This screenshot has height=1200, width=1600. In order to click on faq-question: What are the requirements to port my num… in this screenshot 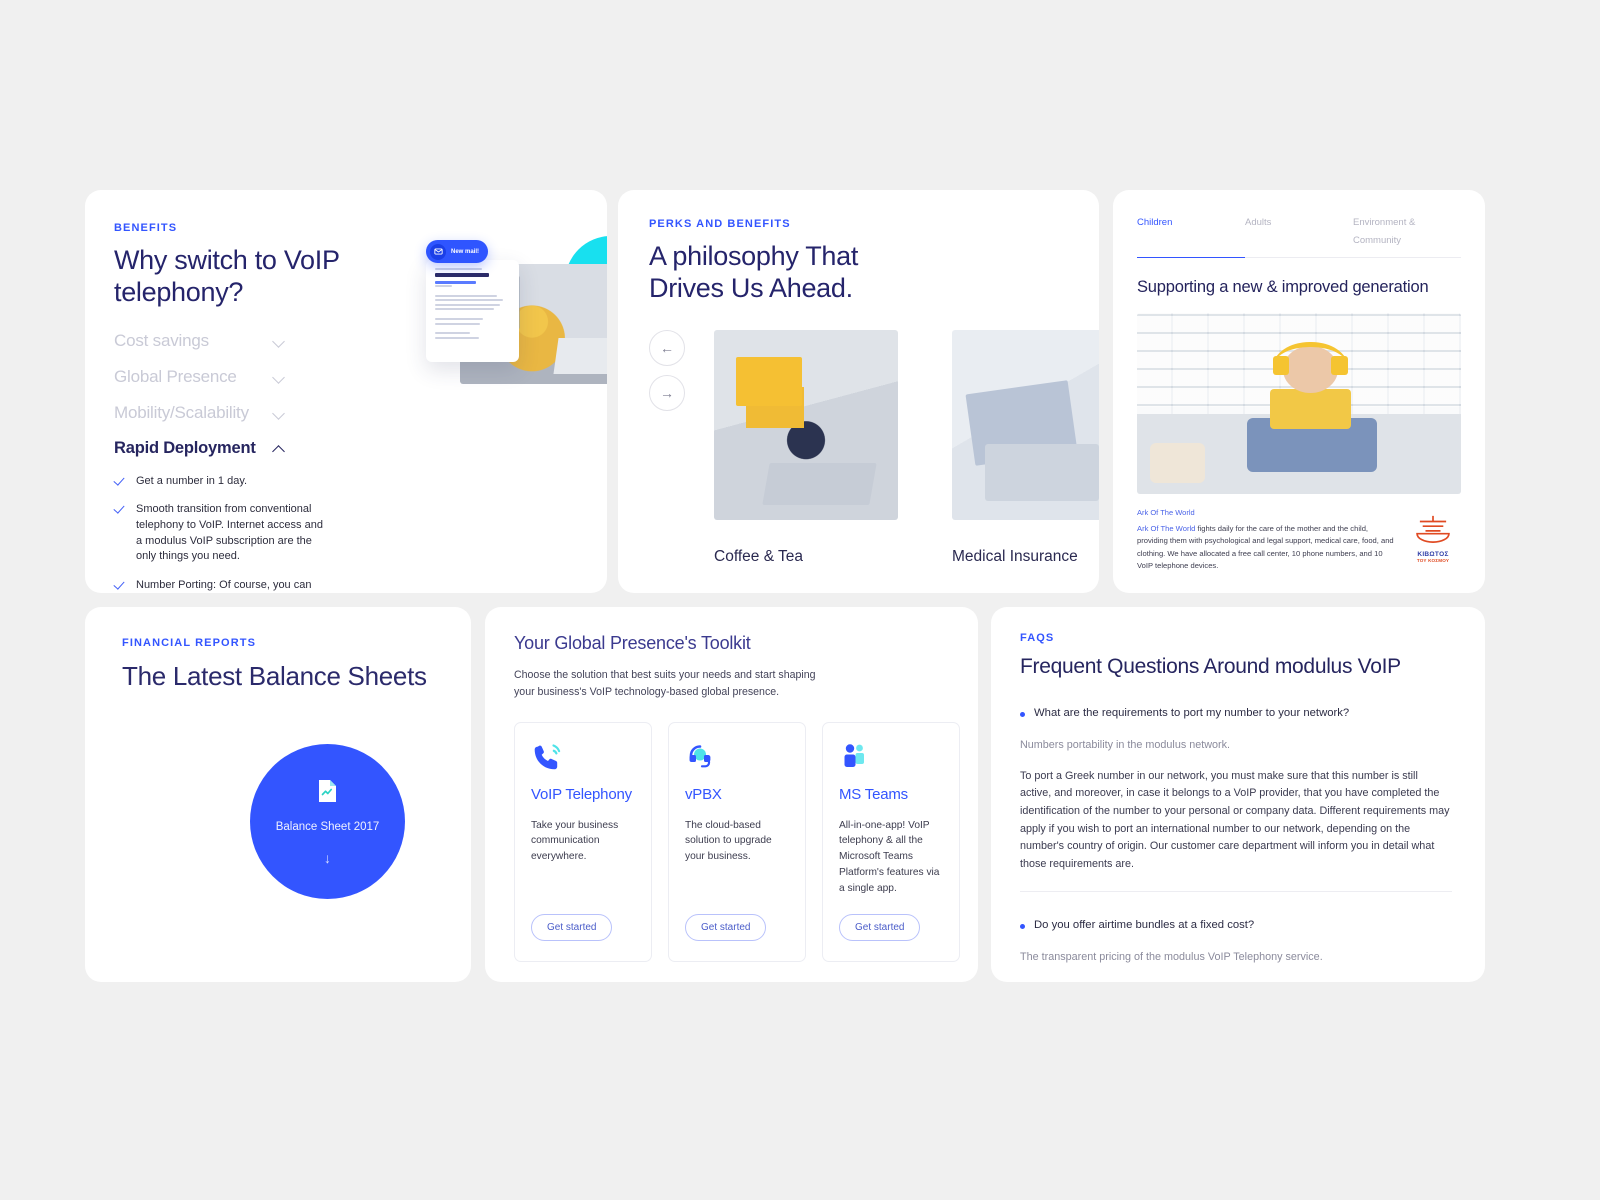, I will do `click(1192, 712)`.